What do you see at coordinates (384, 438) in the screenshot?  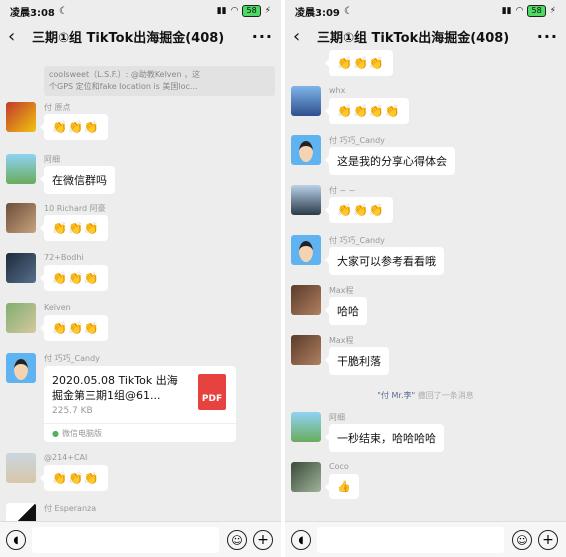 I see `message-bubble: 一秒结束，哈哈哈哈` at bounding box center [384, 438].